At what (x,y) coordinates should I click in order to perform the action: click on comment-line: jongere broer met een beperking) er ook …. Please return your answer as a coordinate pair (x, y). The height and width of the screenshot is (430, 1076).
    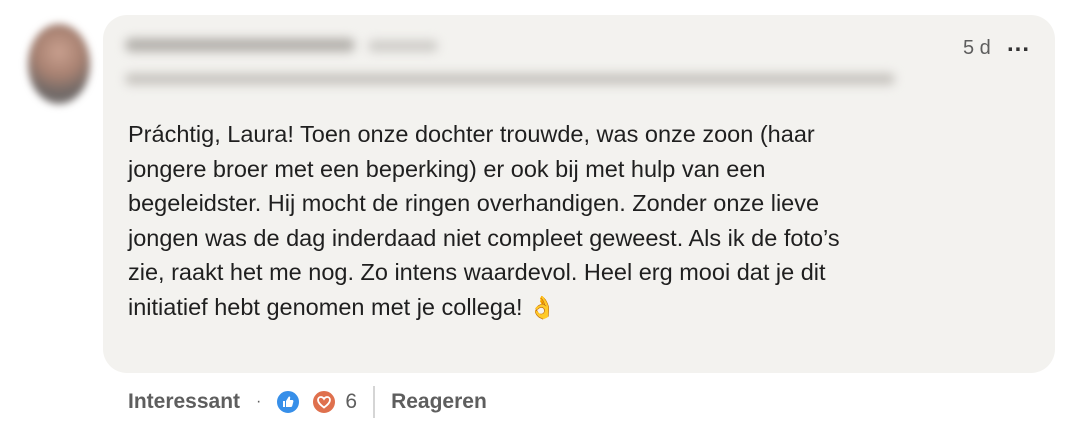
    Looking at the image, I should click on (447, 168).